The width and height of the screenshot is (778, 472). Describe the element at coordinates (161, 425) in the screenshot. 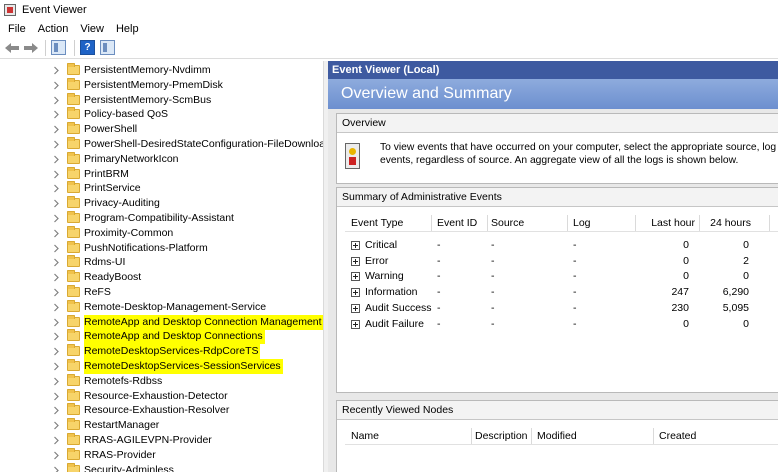

I see `tree-item: RestartManager` at that location.